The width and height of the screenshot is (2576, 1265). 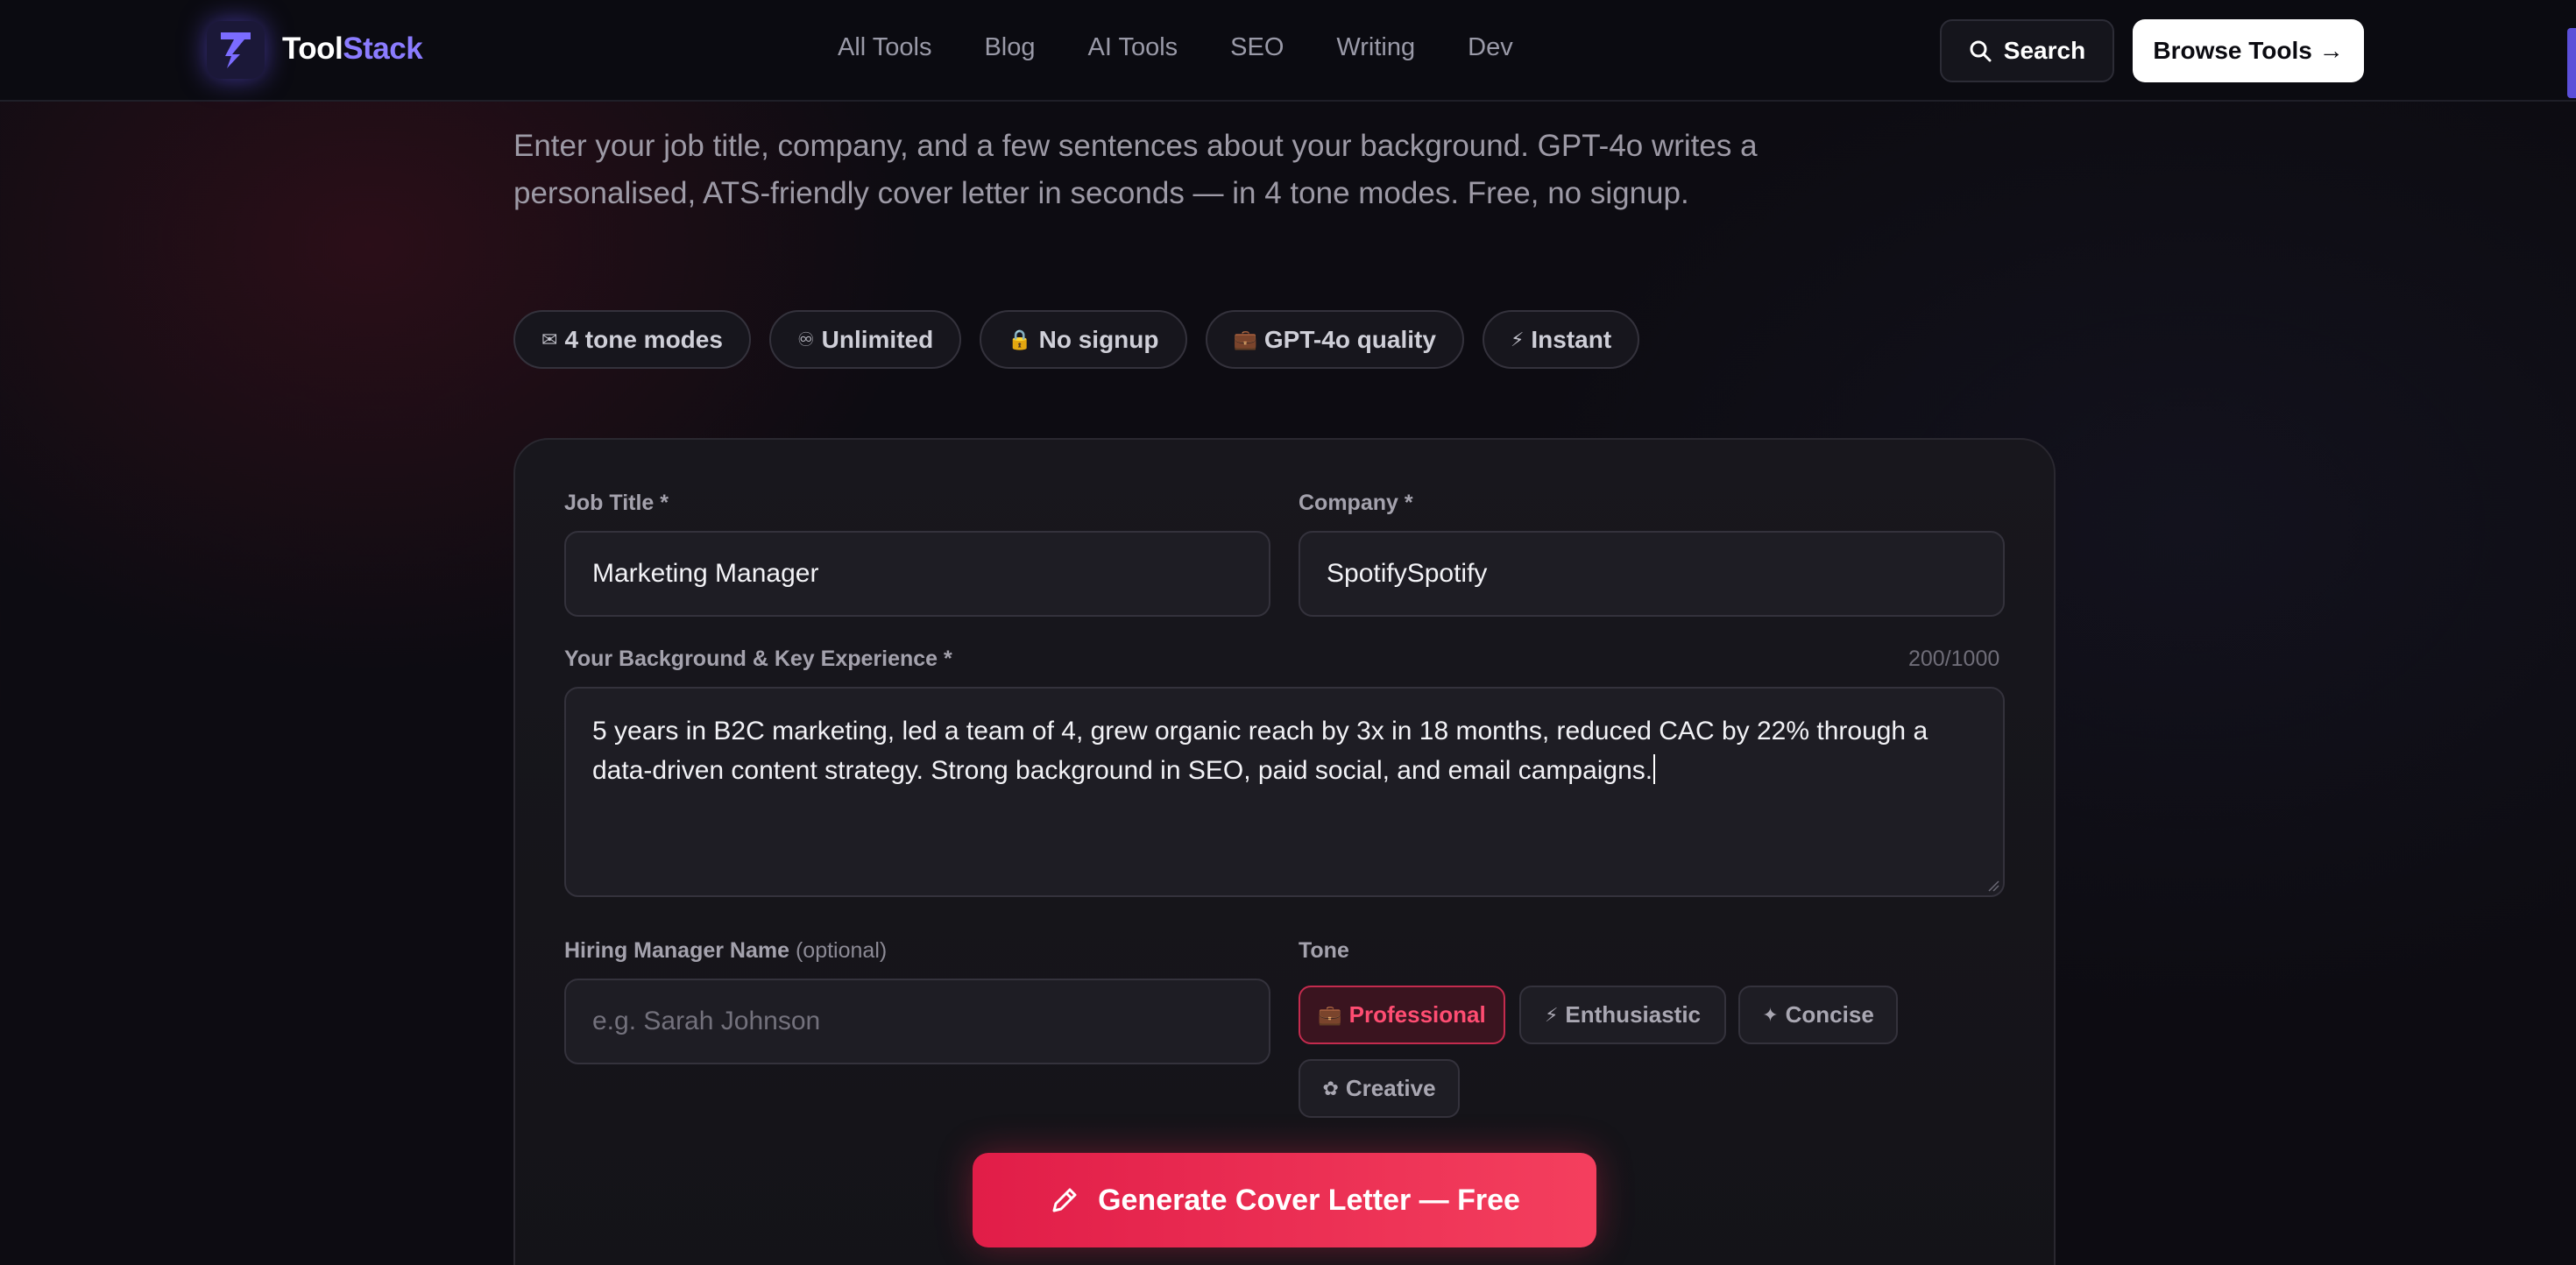 I want to click on feature-pill-label: No signup, so click(x=1098, y=339).